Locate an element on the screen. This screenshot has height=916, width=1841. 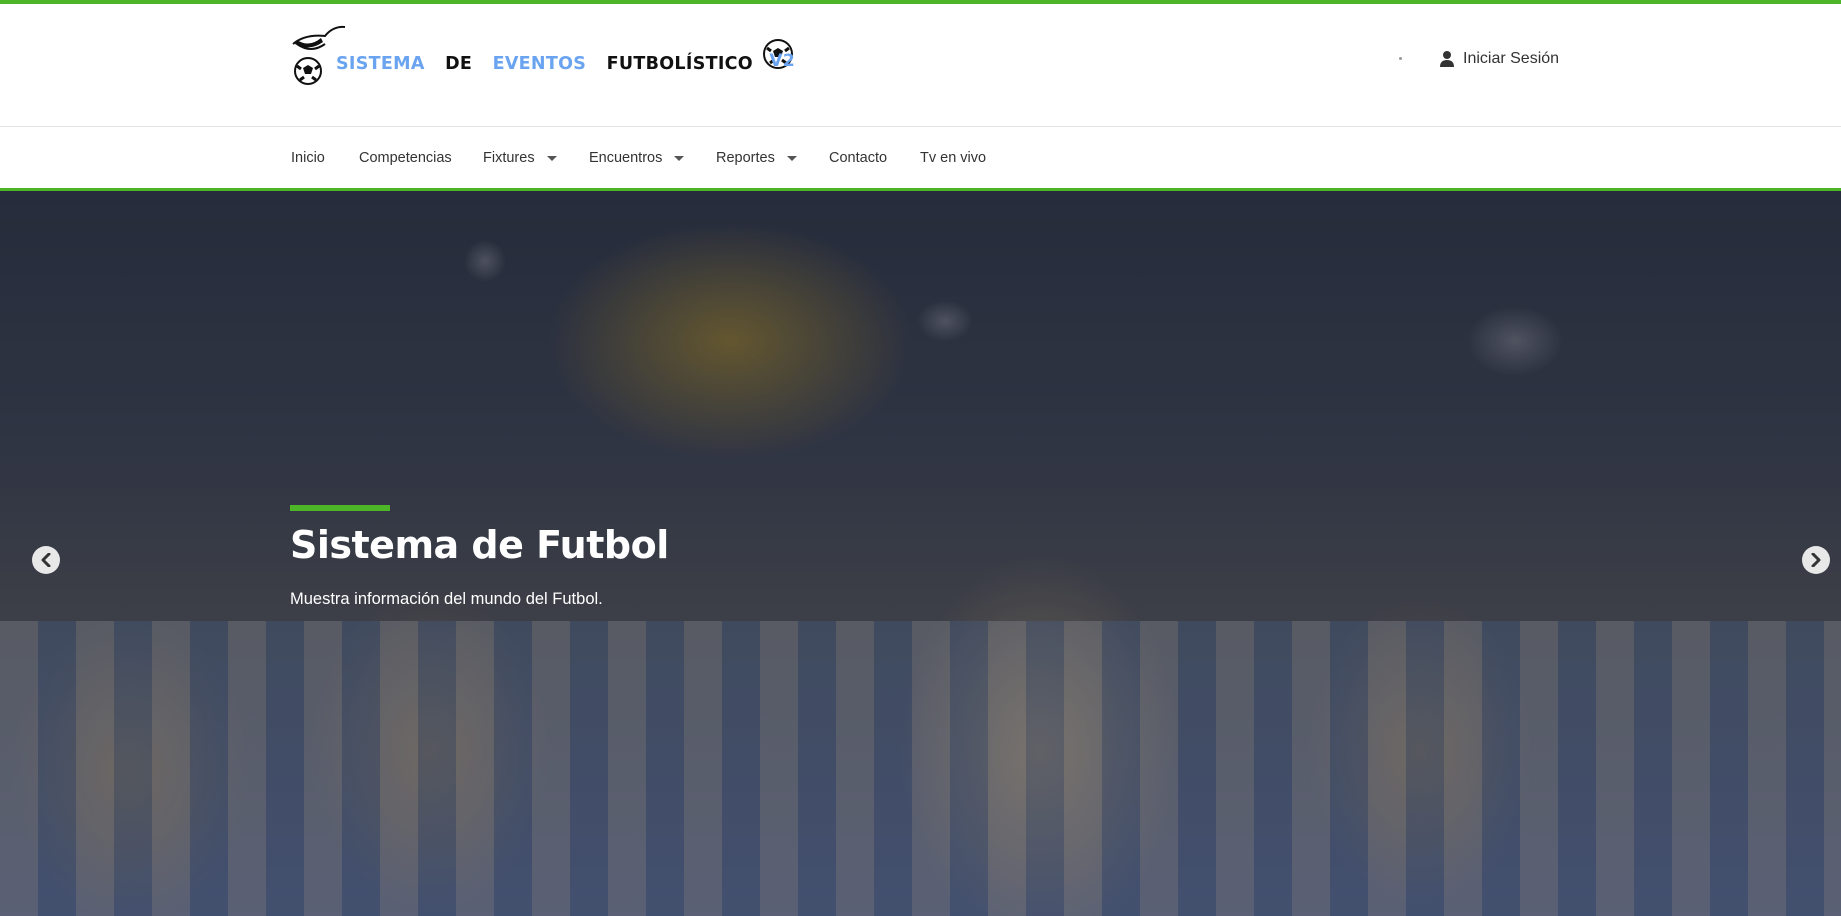
nav-item-label: Inicio is located at coordinates (308, 158).